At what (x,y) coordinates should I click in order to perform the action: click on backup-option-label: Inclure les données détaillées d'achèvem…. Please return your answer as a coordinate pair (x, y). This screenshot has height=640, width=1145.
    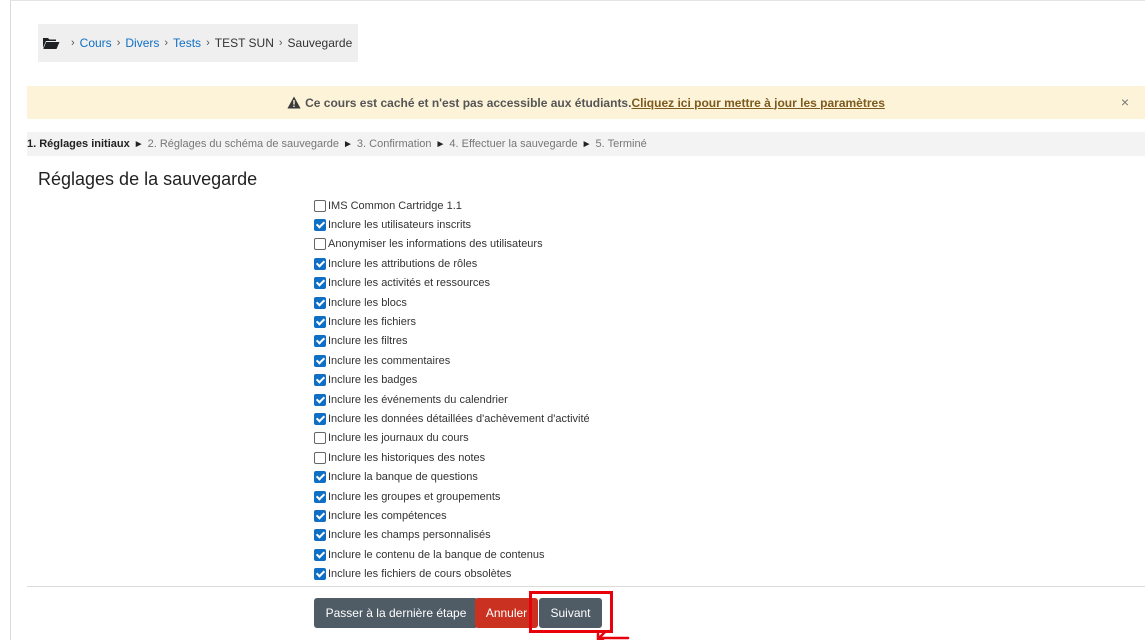
    Looking at the image, I should click on (459, 418).